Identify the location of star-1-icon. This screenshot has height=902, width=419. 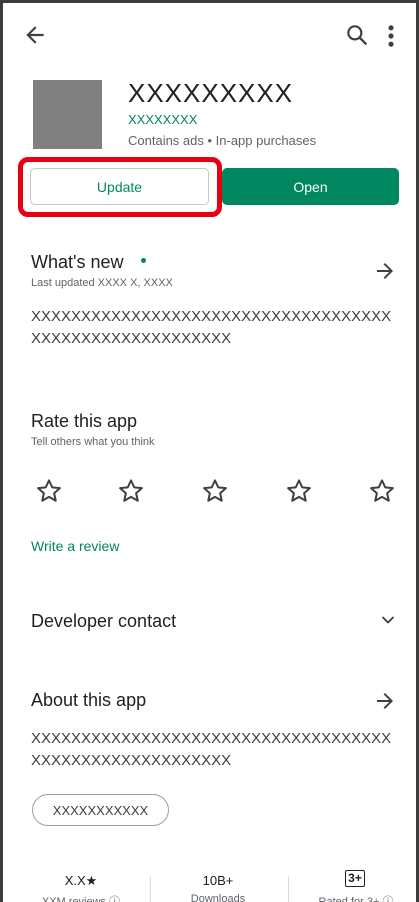
(49, 491).